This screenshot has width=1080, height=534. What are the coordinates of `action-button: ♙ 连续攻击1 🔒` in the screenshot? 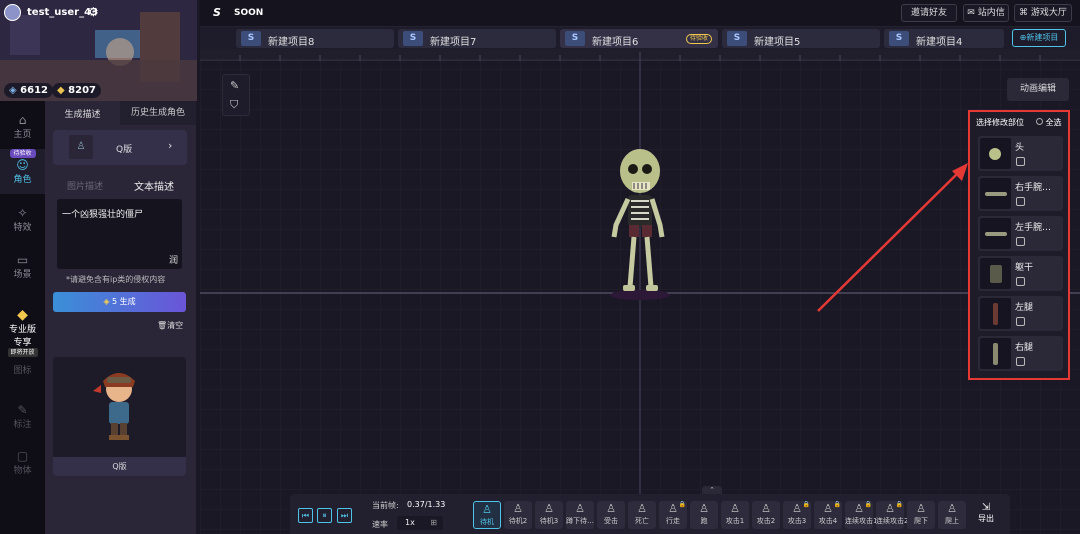 It's located at (861, 515).